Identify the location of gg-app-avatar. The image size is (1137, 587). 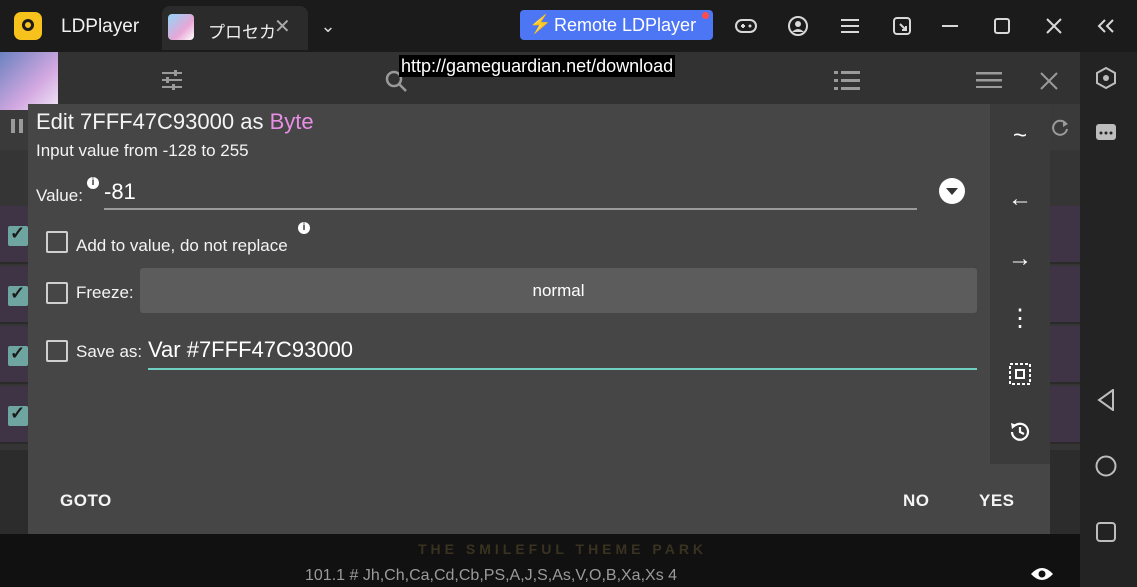
(29, 81).